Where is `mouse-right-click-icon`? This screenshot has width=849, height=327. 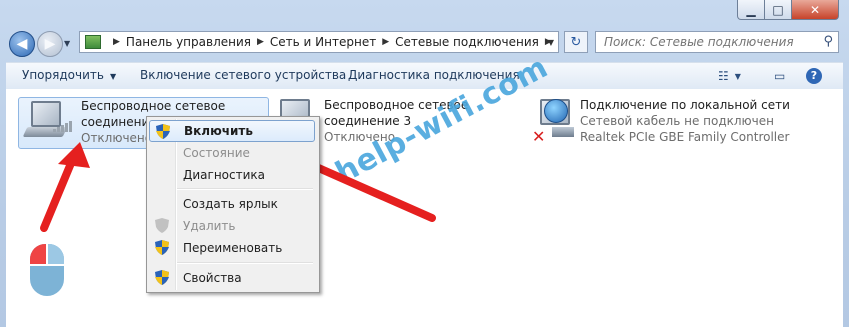 mouse-right-click-icon is located at coordinates (47, 270).